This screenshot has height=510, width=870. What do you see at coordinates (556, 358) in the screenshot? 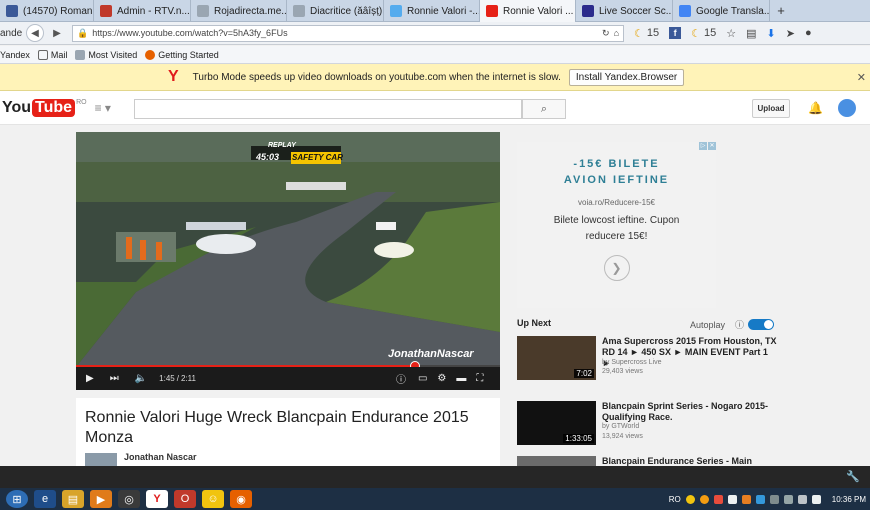
I see `video-thumbnail: 7:02` at bounding box center [556, 358].